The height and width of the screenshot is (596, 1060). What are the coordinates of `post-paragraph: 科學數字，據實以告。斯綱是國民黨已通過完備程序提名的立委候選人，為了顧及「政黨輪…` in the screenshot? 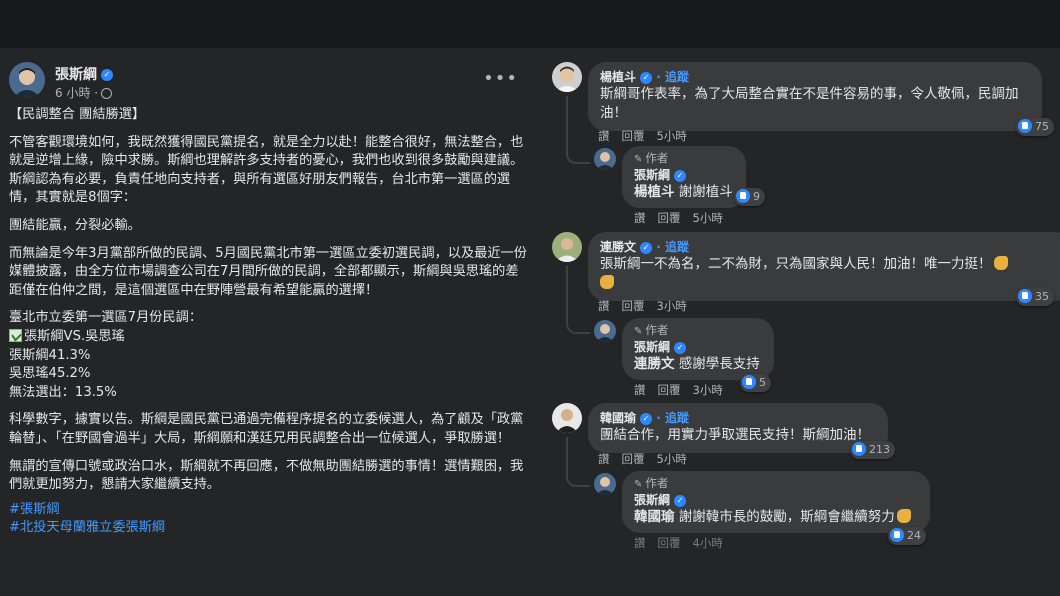 It's located at (266, 429).